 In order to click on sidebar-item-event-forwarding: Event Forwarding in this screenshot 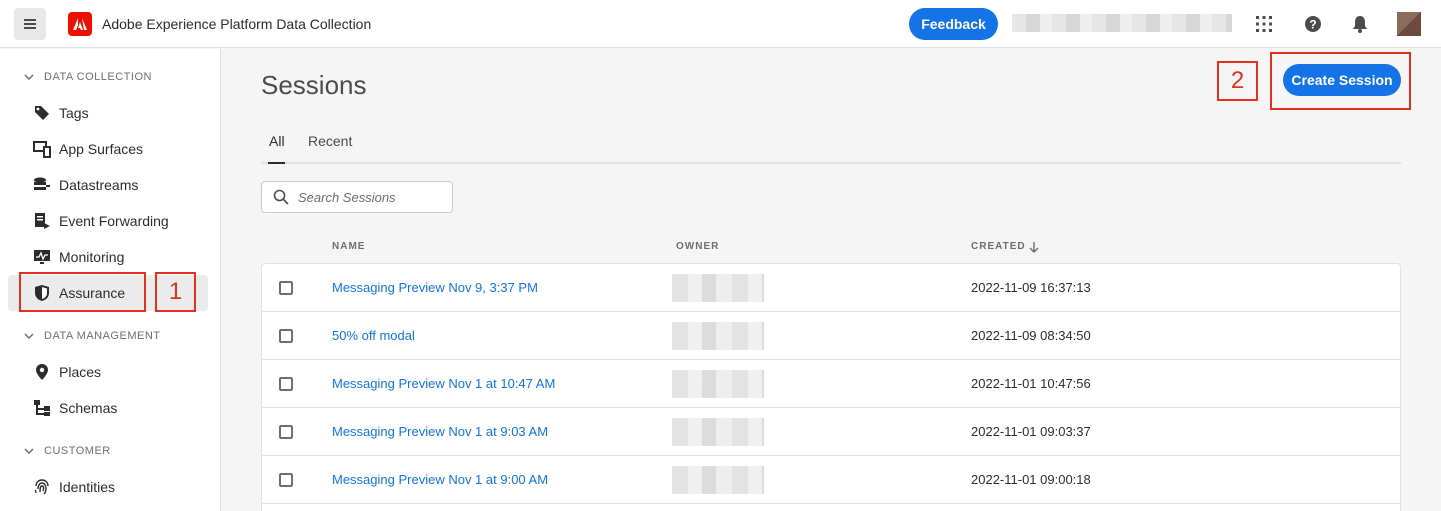, I will do `click(108, 221)`.